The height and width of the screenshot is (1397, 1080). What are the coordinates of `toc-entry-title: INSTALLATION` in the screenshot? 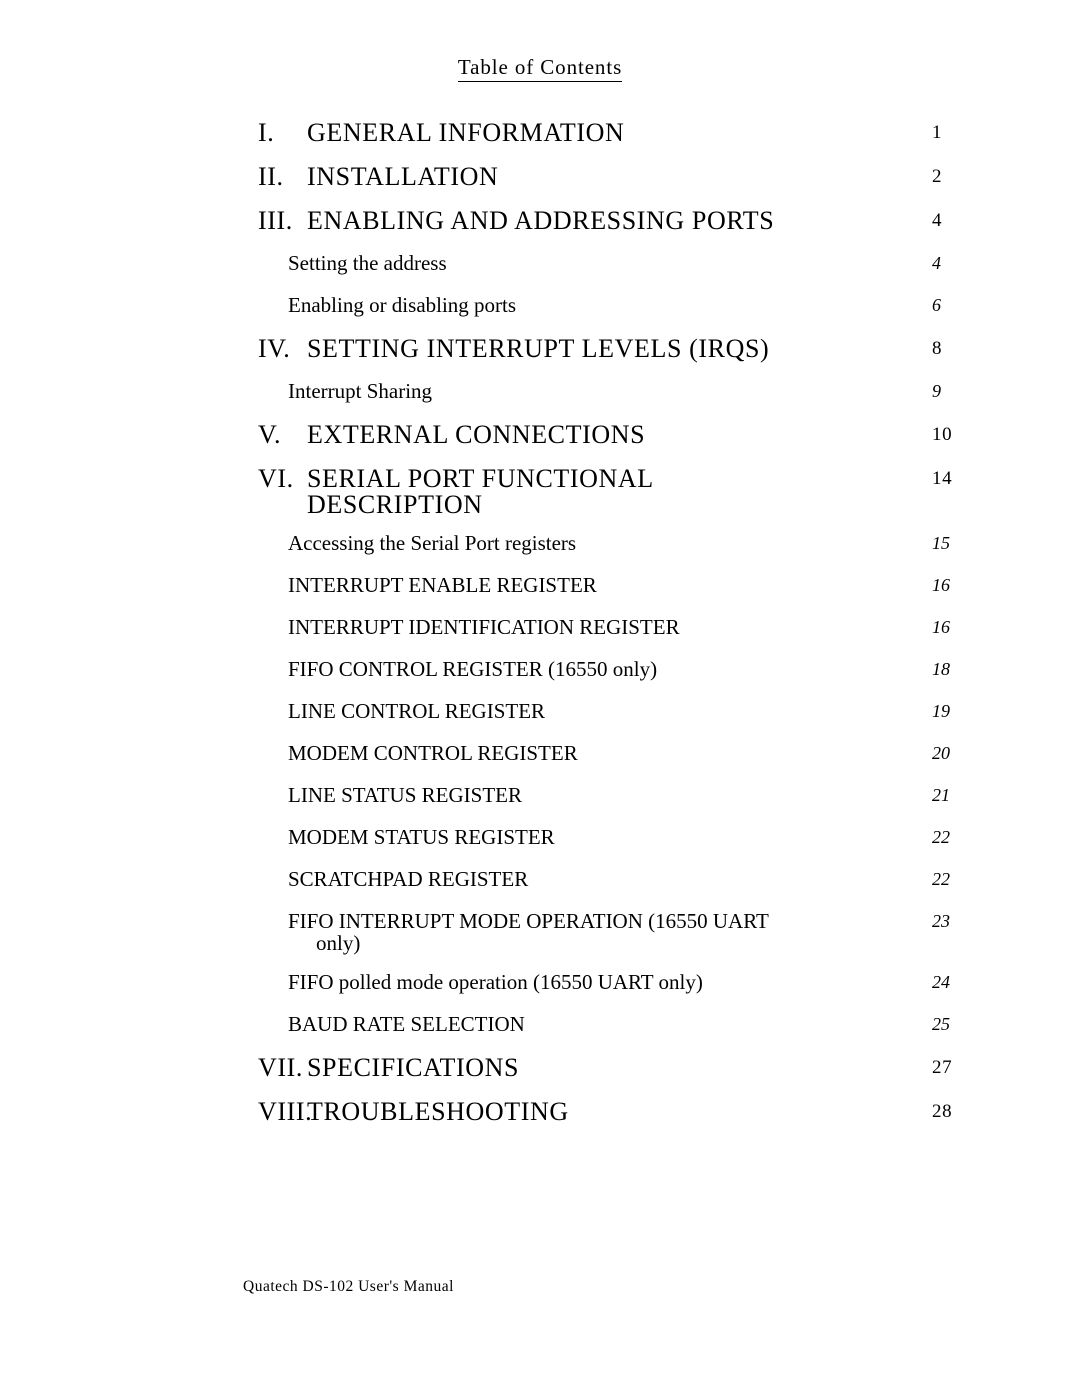 It's located at (402, 177).